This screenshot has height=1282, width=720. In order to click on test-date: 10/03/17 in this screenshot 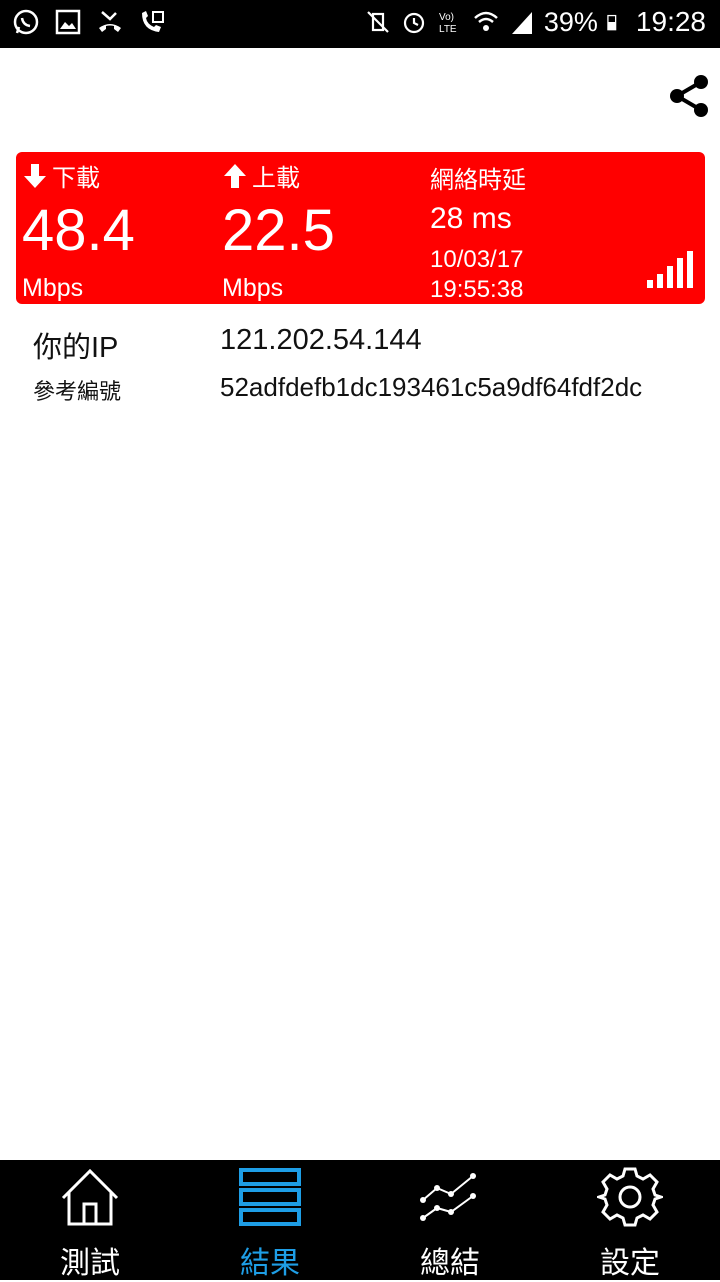, I will do `click(477, 259)`.